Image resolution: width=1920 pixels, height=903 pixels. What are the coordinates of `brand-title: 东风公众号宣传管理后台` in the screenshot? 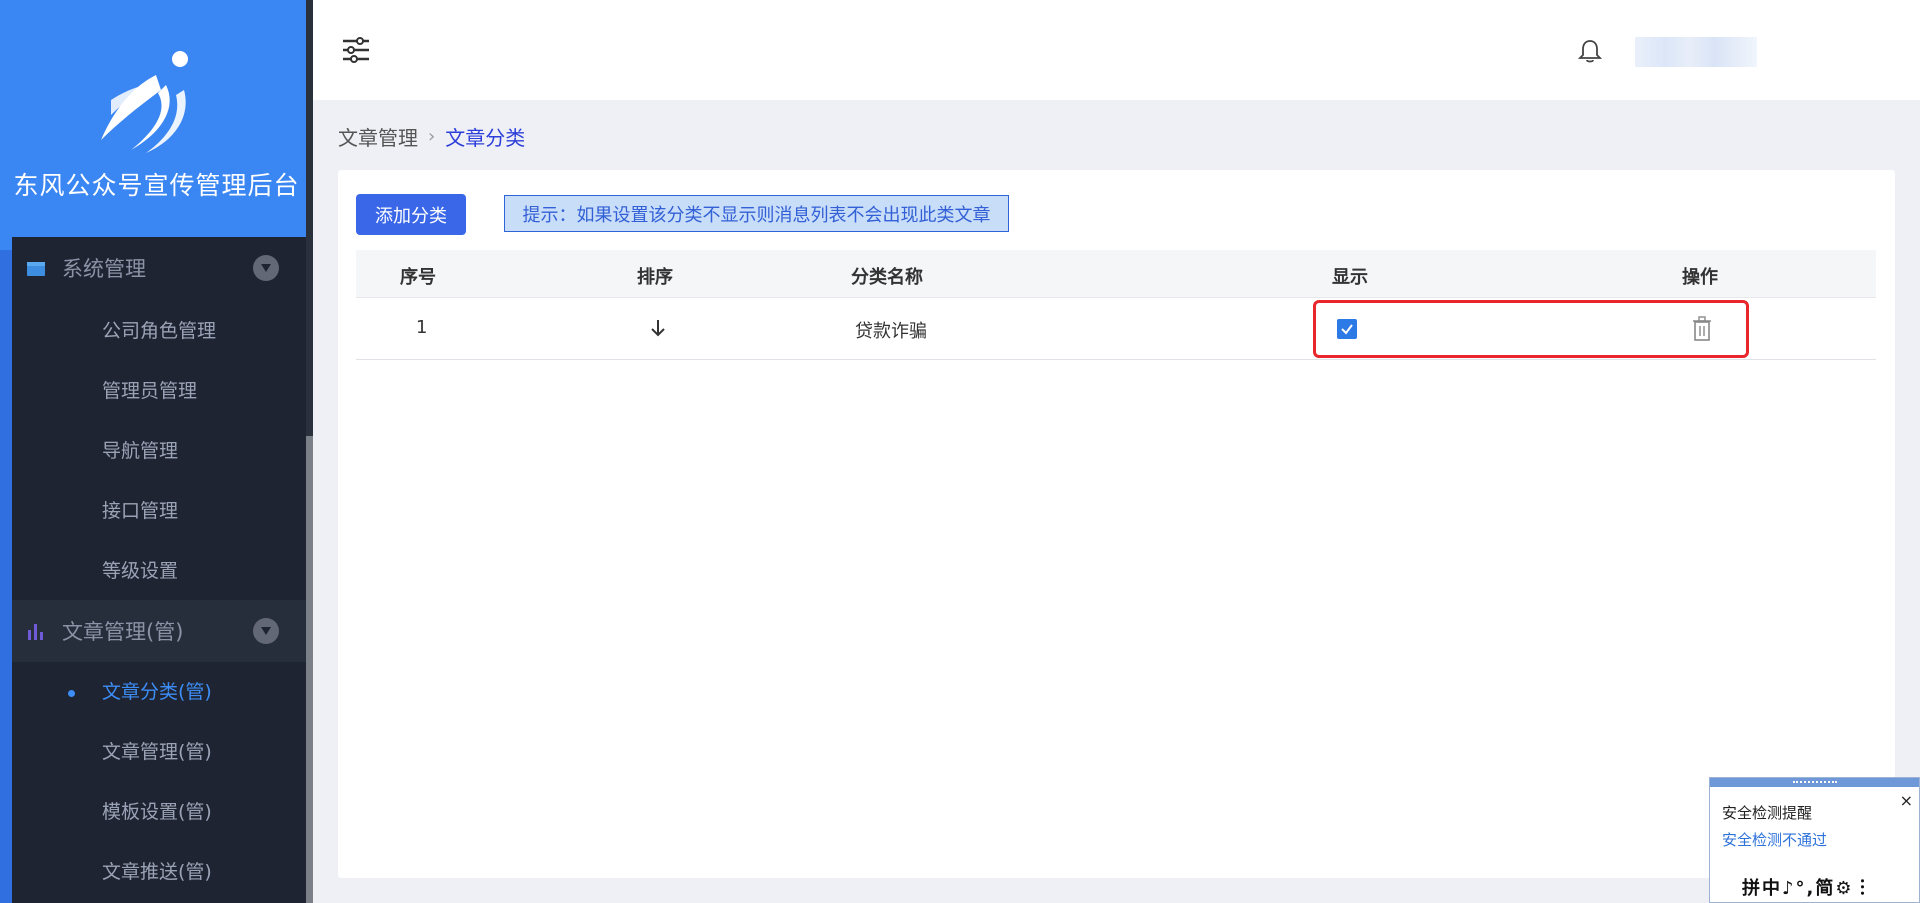 It's located at (156, 185).